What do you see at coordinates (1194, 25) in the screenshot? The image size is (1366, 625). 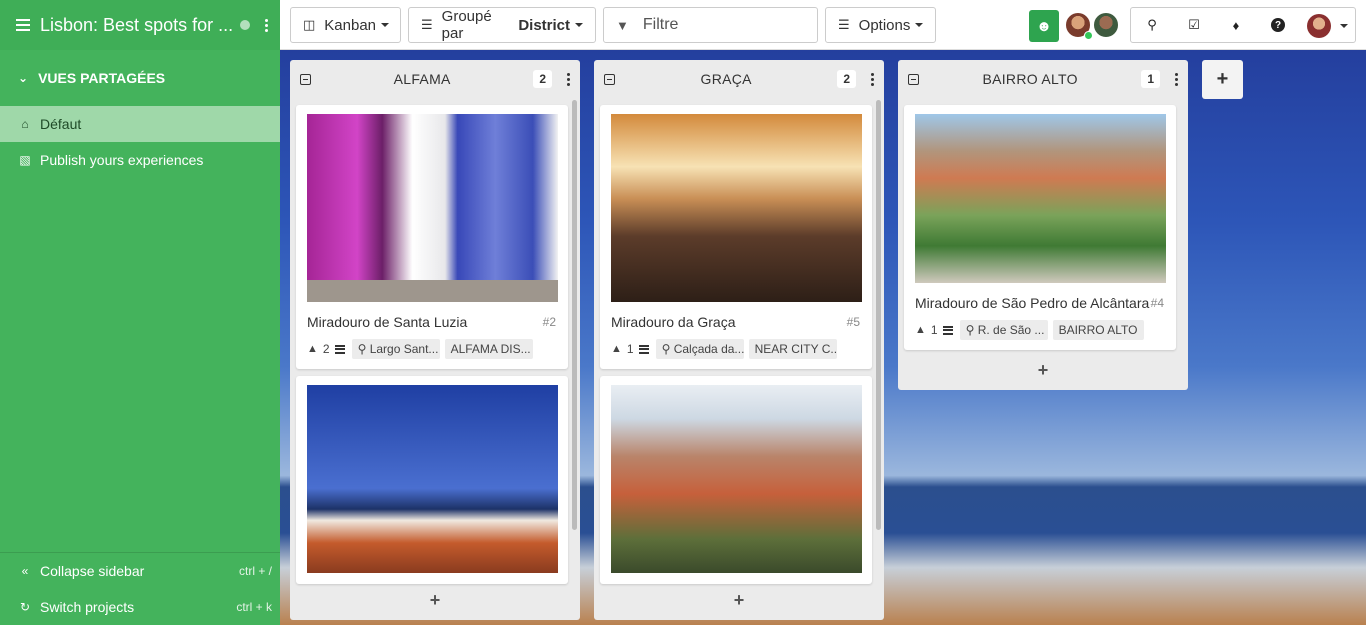 I see `task-check-icon: ☑` at bounding box center [1194, 25].